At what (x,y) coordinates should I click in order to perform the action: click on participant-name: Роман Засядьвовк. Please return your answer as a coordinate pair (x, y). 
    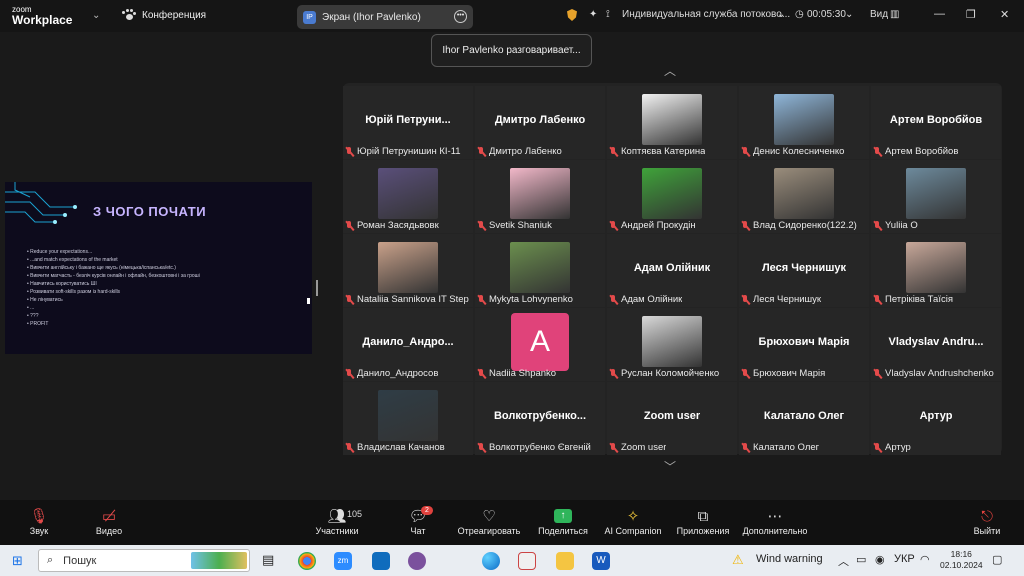
    Looking at the image, I should click on (398, 225).